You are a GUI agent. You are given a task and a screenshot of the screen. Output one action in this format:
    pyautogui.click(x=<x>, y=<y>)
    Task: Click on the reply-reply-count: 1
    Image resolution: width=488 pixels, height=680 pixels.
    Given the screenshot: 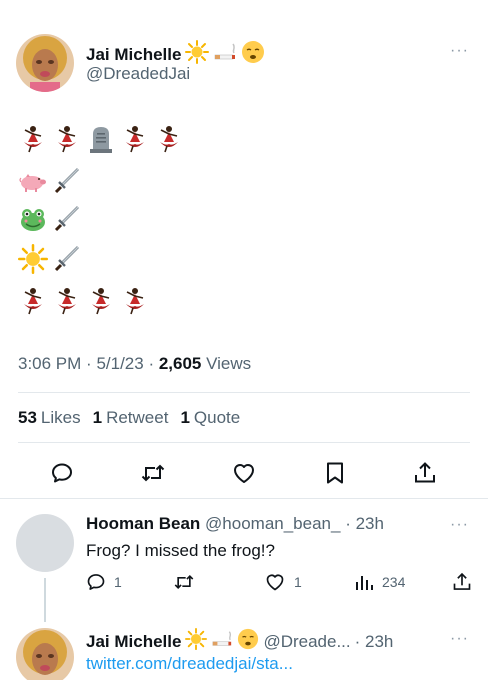 What is the action you would take?
    pyautogui.click(x=118, y=582)
    